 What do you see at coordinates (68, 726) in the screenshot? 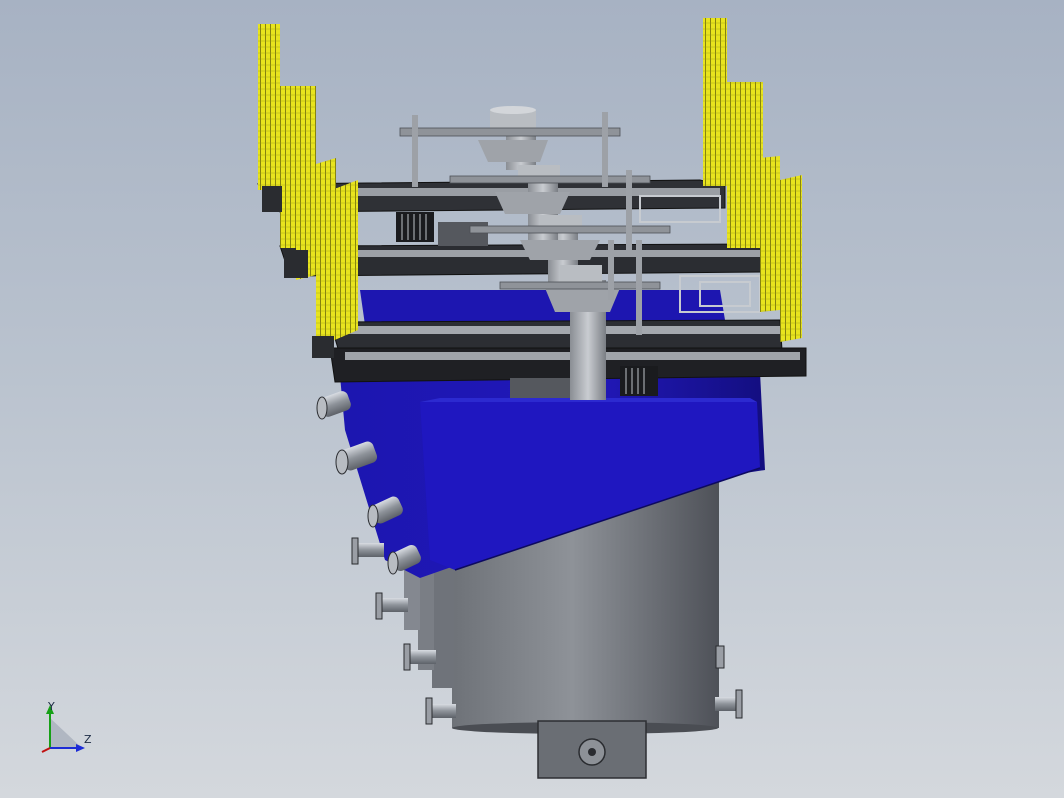
I see `coordinate-triad: Y Z` at bounding box center [68, 726].